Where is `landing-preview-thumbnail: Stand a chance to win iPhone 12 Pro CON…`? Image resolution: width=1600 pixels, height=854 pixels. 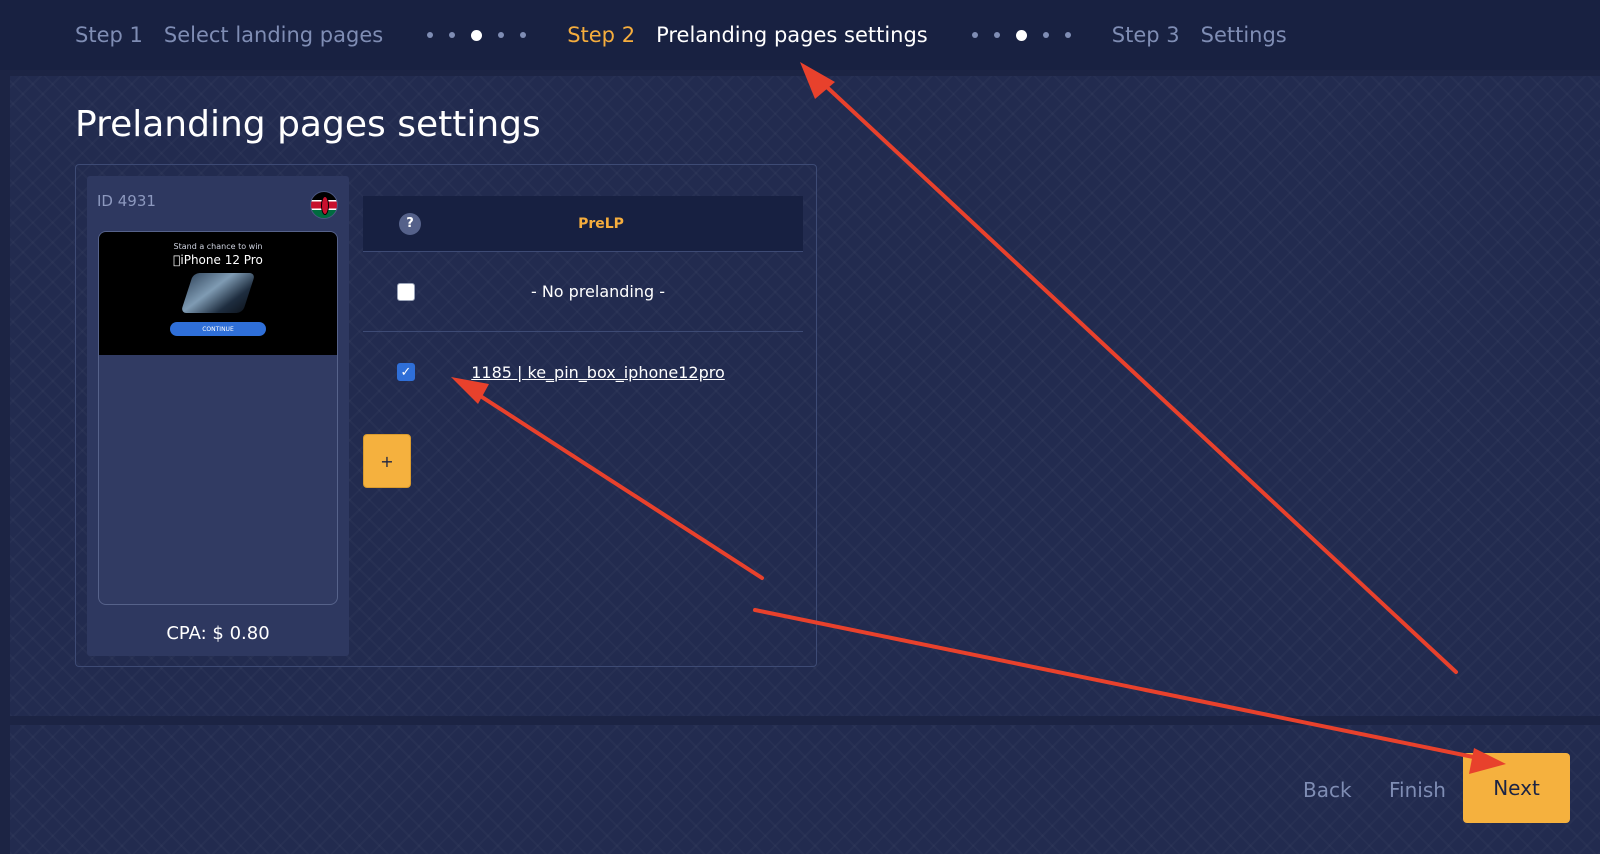
landing-preview-thumbnail: Stand a chance to win iPhone 12 Pro CON… is located at coordinates (218, 418).